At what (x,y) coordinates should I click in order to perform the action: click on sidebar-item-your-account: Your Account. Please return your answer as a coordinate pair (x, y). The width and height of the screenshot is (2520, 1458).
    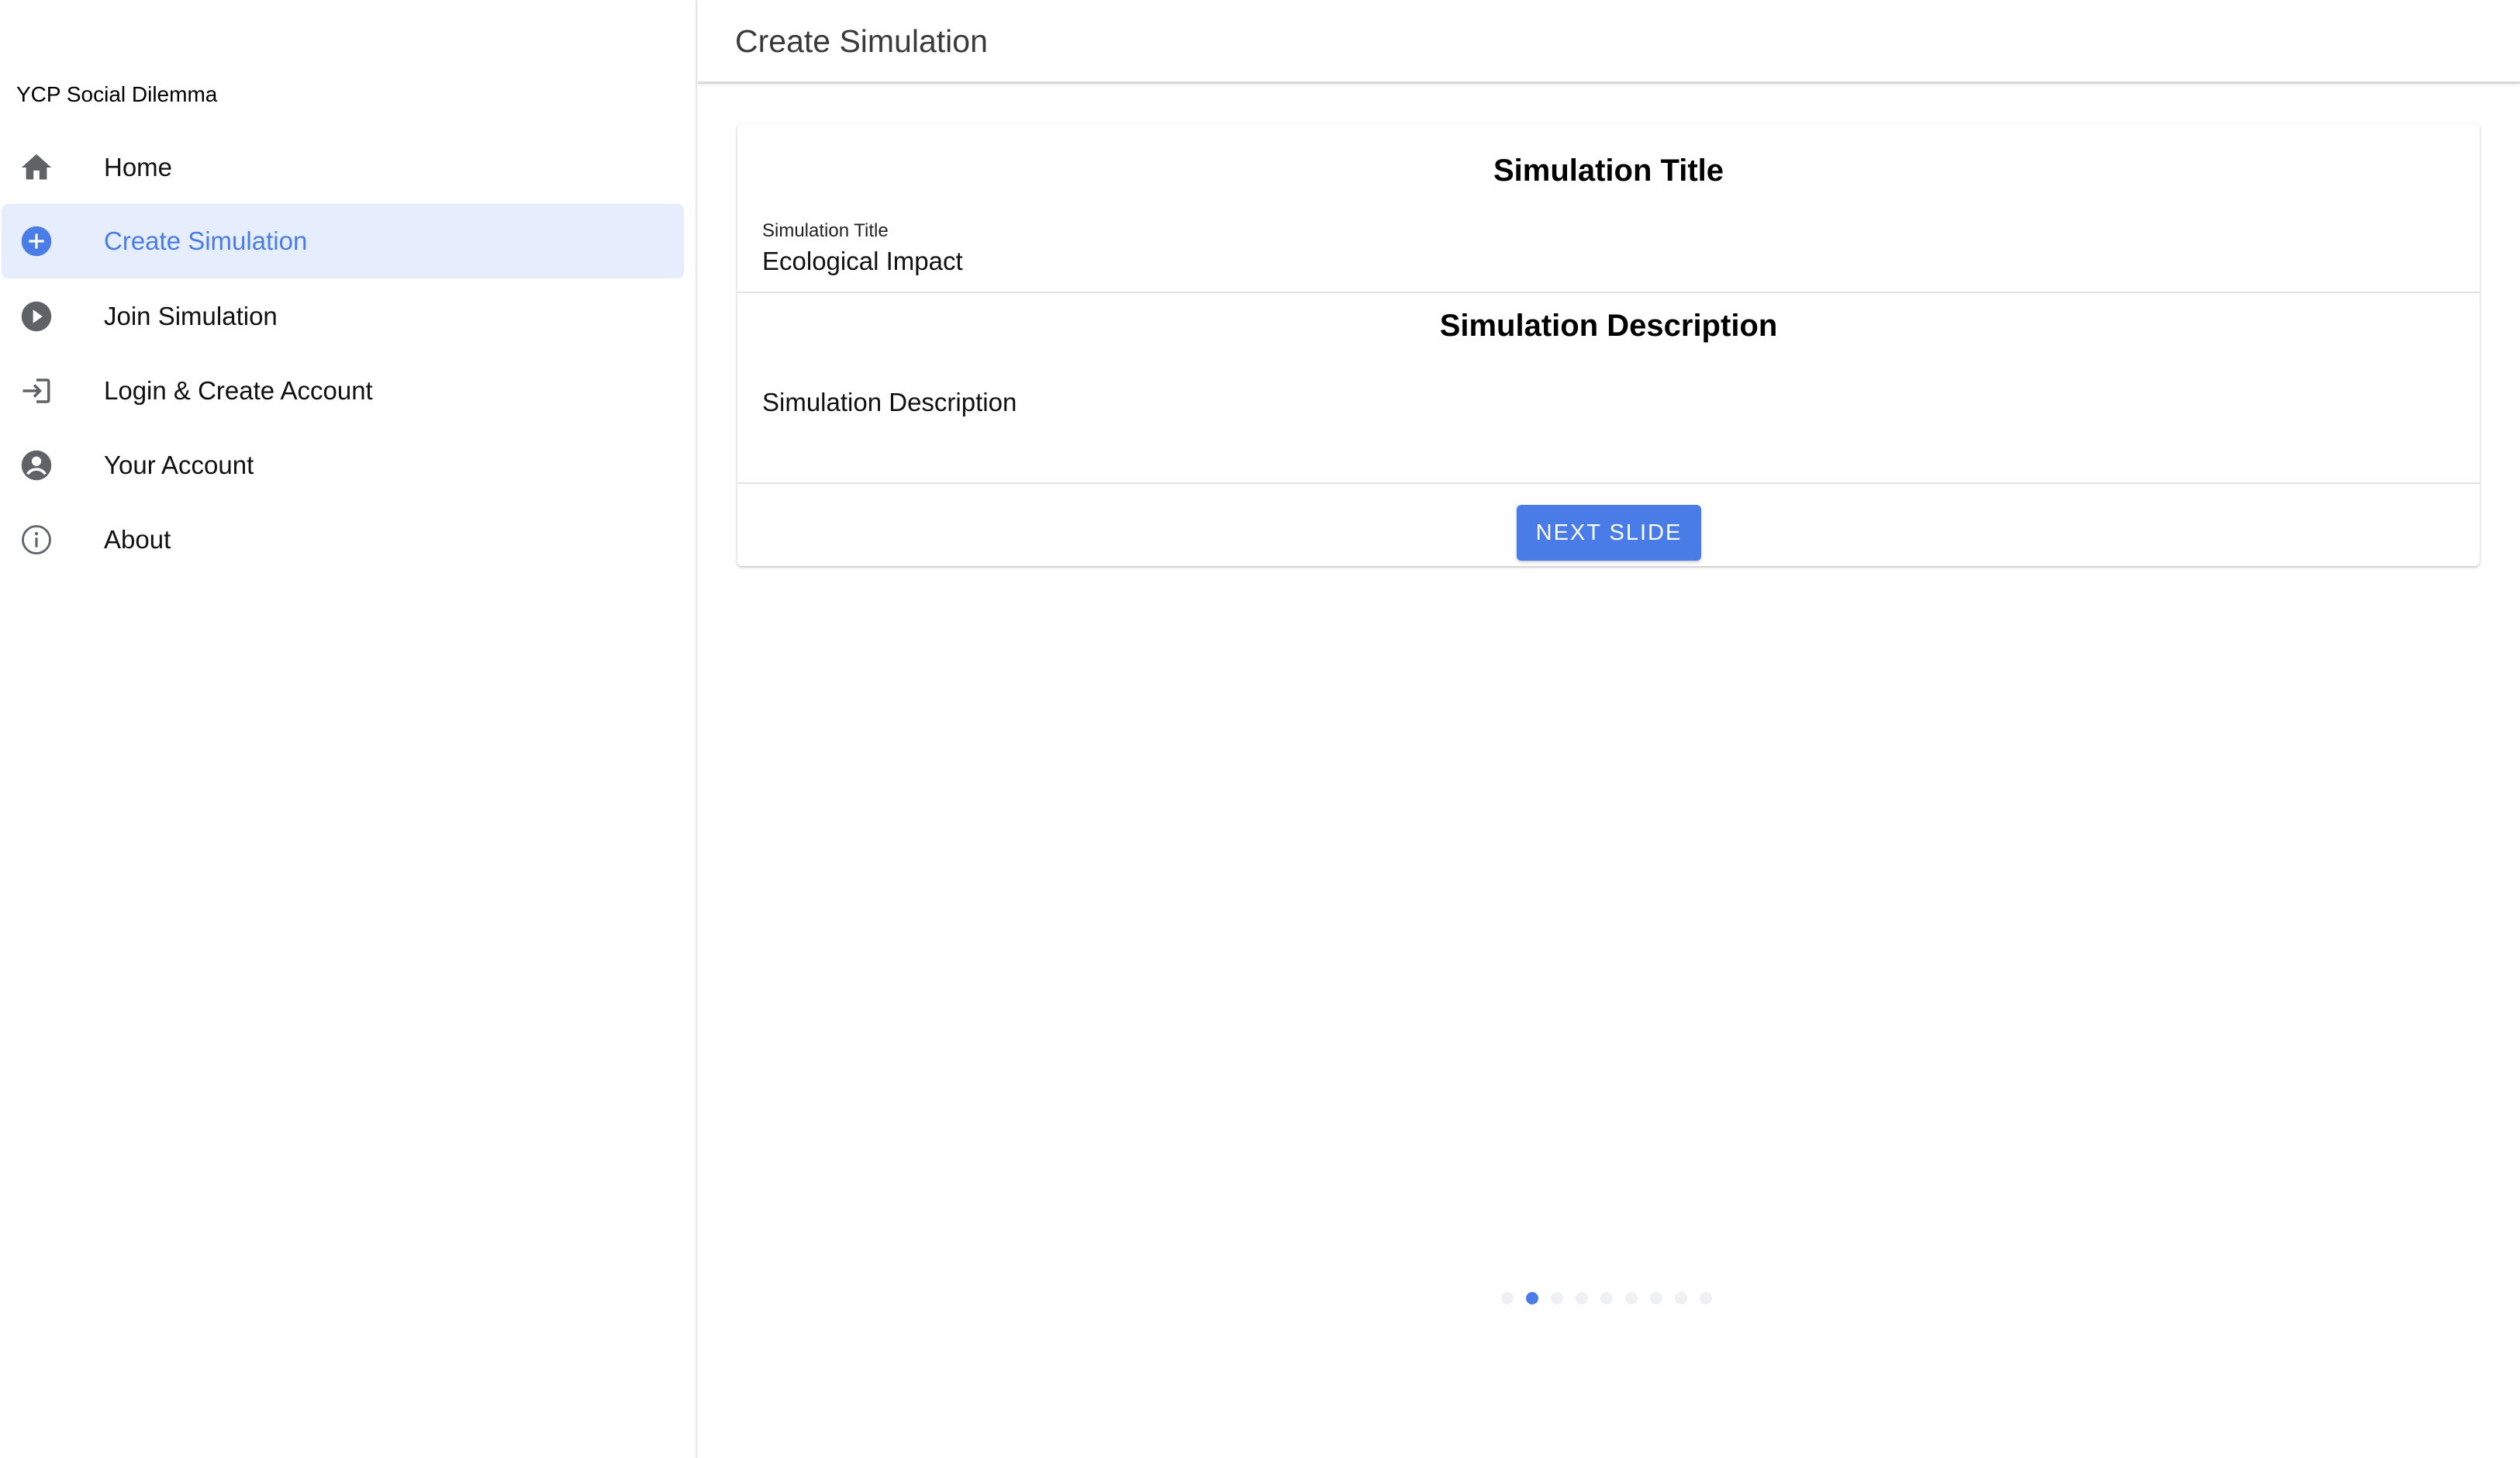
    Looking at the image, I should click on (343, 465).